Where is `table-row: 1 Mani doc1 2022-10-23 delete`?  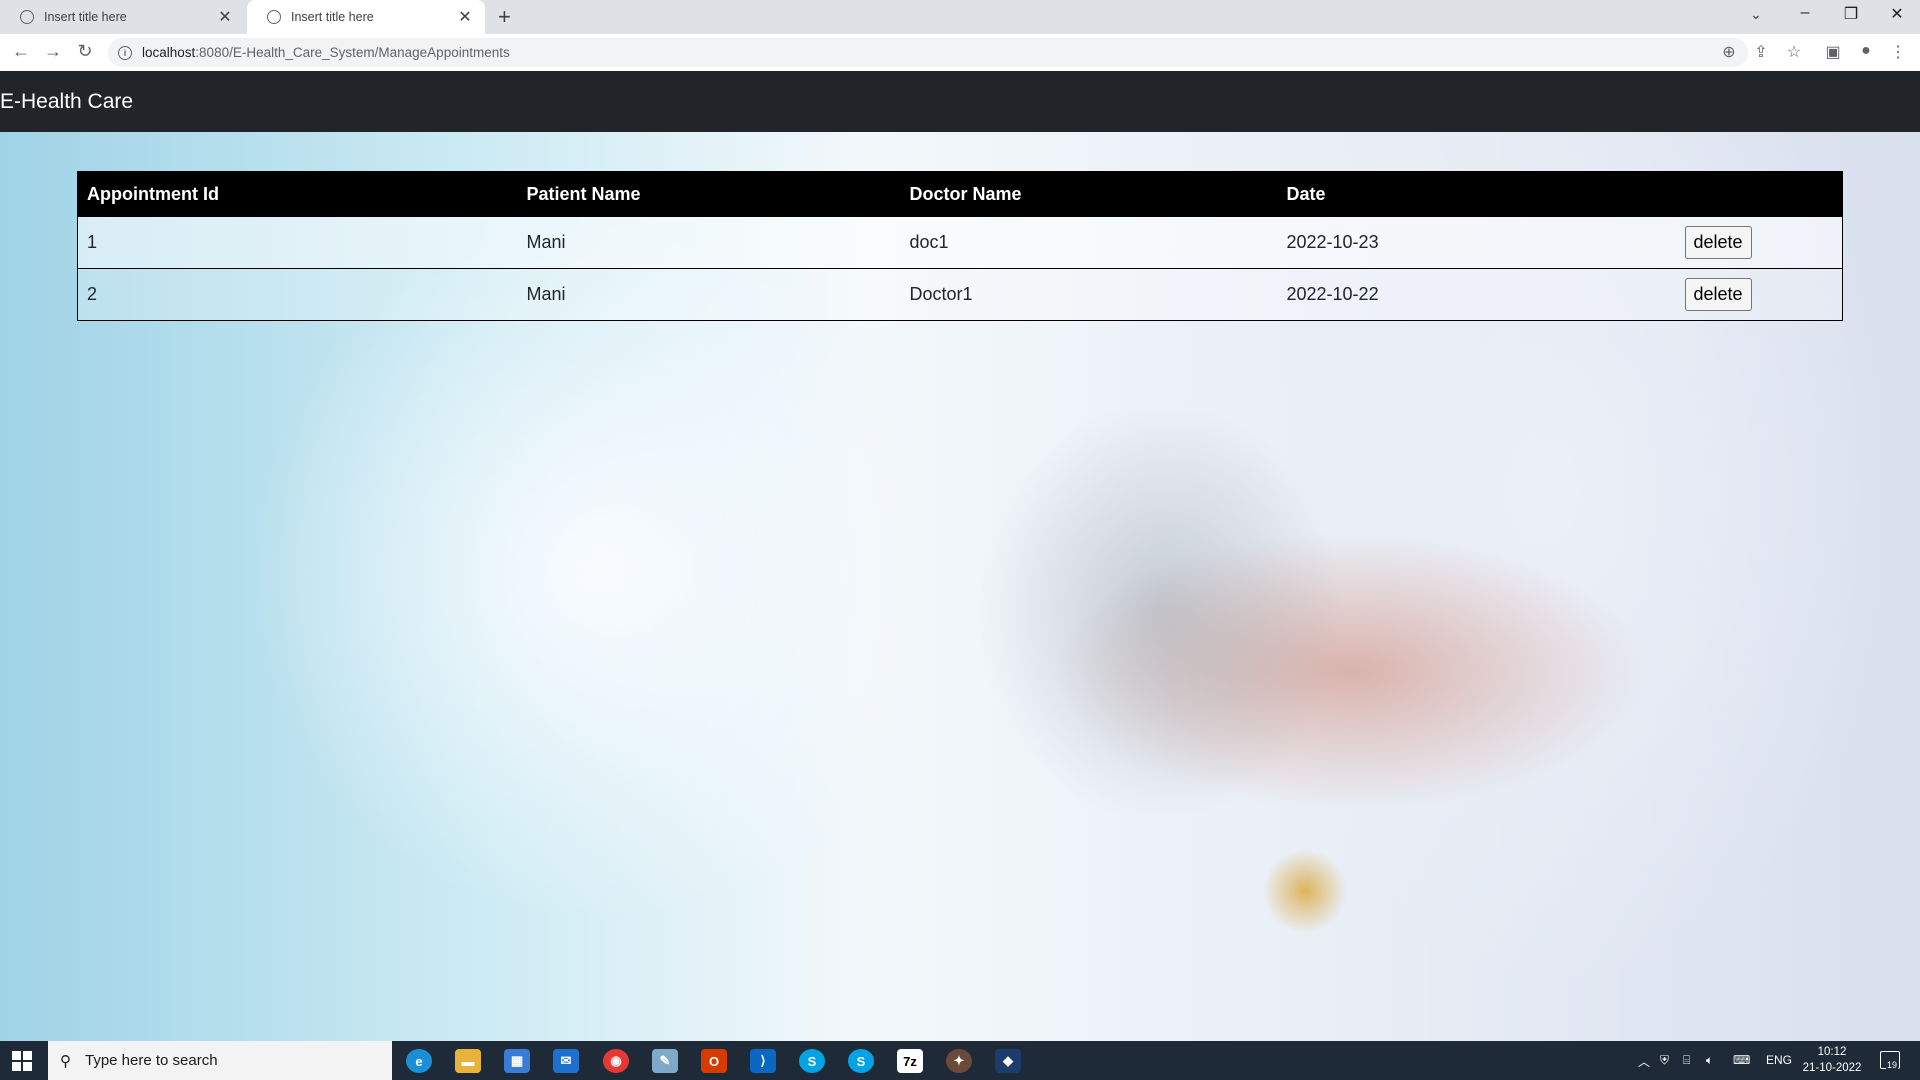 table-row: 1 Mani doc1 2022-10-23 delete is located at coordinates (960, 242).